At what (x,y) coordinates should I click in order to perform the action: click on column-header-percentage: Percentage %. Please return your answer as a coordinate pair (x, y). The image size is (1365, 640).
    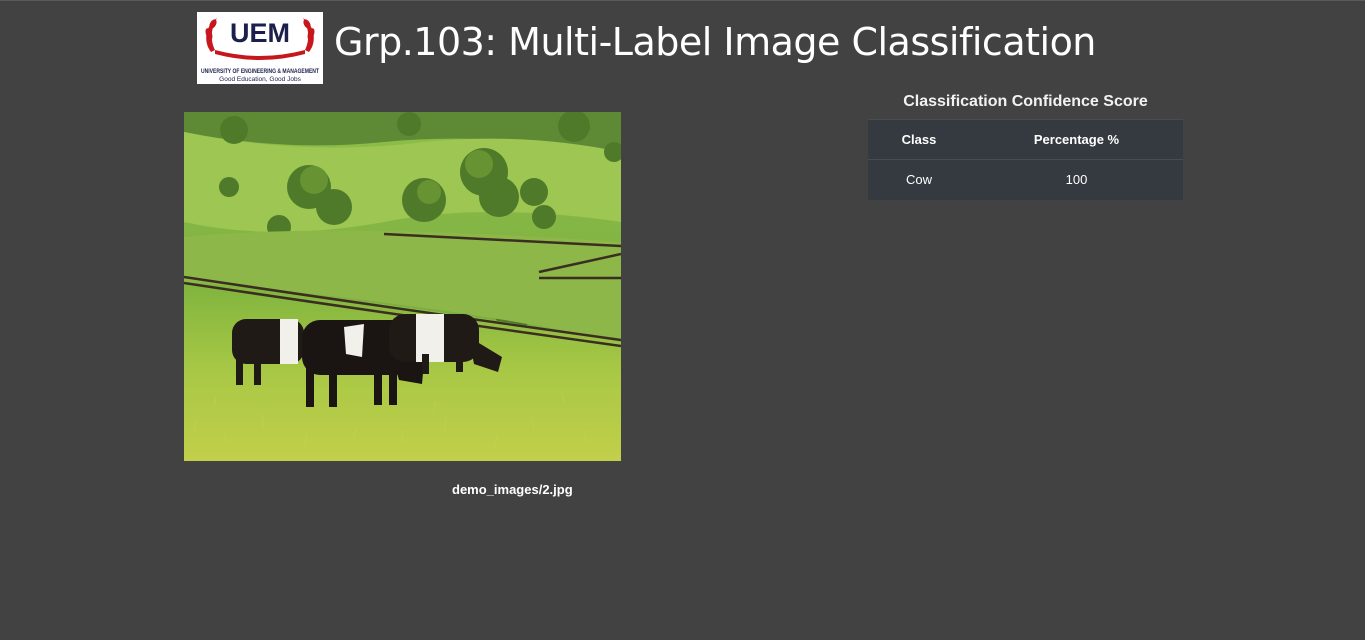
    Looking at the image, I should click on (1076, 139).